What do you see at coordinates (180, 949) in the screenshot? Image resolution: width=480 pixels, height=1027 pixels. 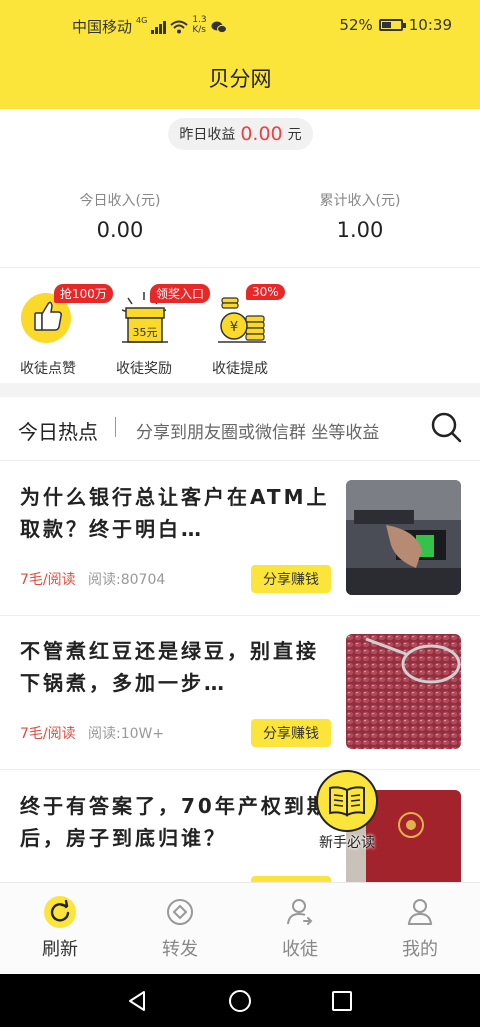 I see `tab-label: 转发` at bounding box center [180, 949].